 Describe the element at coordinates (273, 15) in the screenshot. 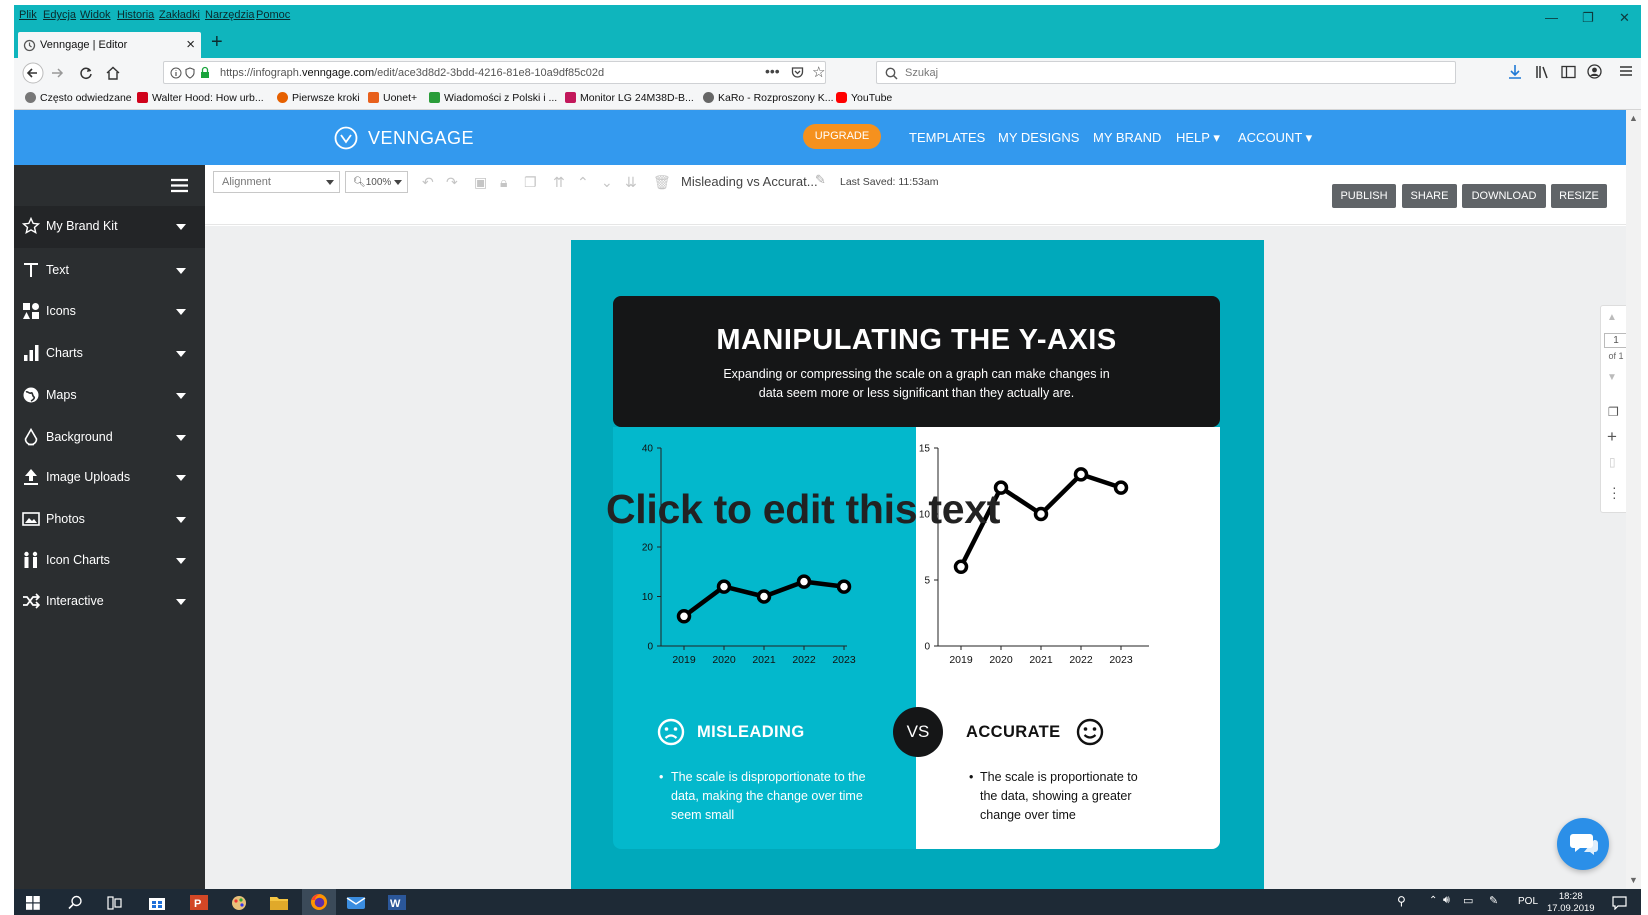

I see `menu-item-pomoc: Pomoc` at that location.